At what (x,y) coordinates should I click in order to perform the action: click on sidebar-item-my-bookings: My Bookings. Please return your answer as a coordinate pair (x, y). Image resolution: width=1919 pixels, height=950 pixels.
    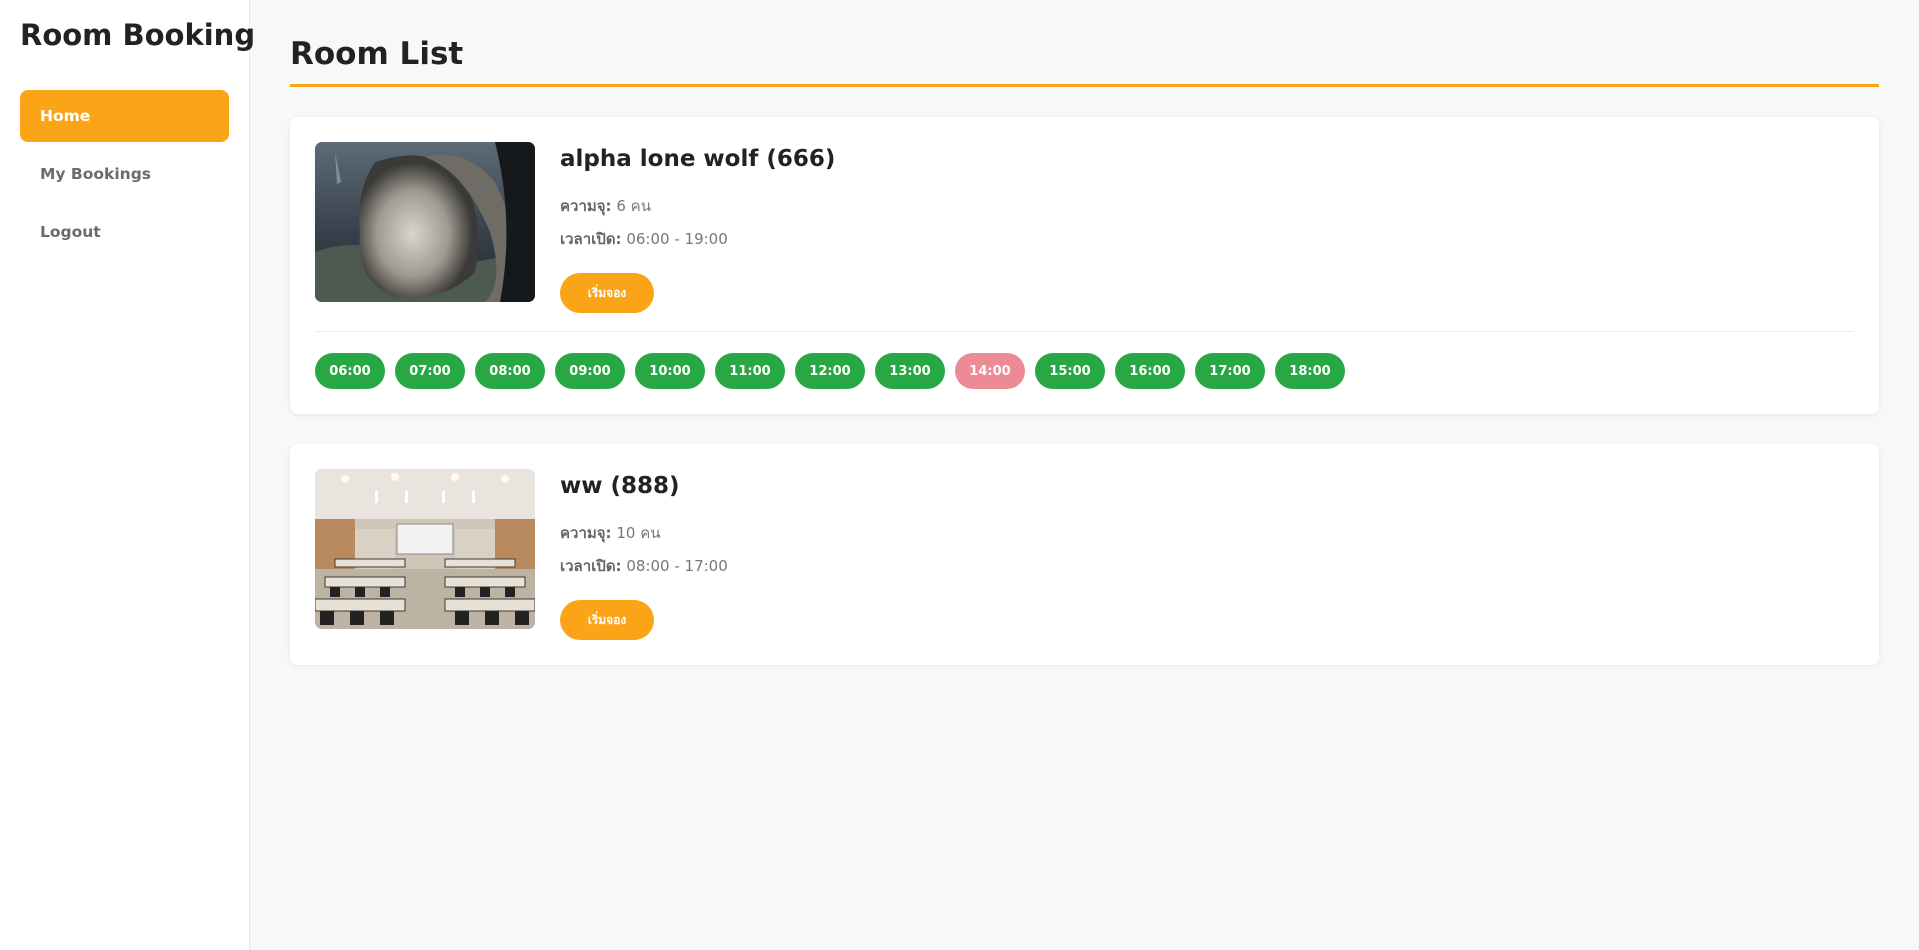
    Looking at the image, I should click on (124, 174).